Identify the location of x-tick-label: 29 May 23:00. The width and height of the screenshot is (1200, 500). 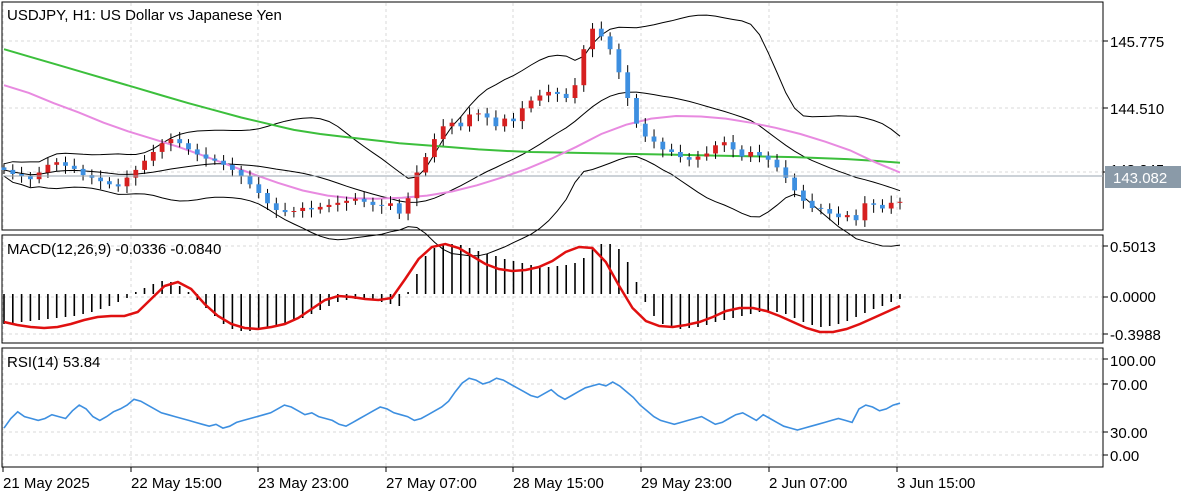
(686, 483).